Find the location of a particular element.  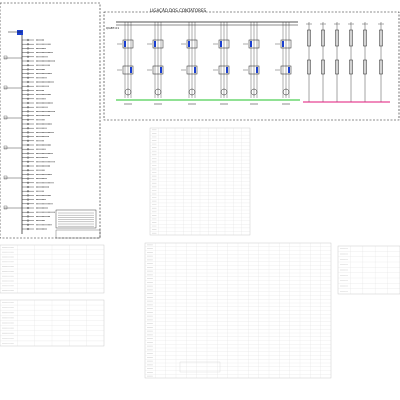

main-breaker-icon is located at coordinates (20, 32).